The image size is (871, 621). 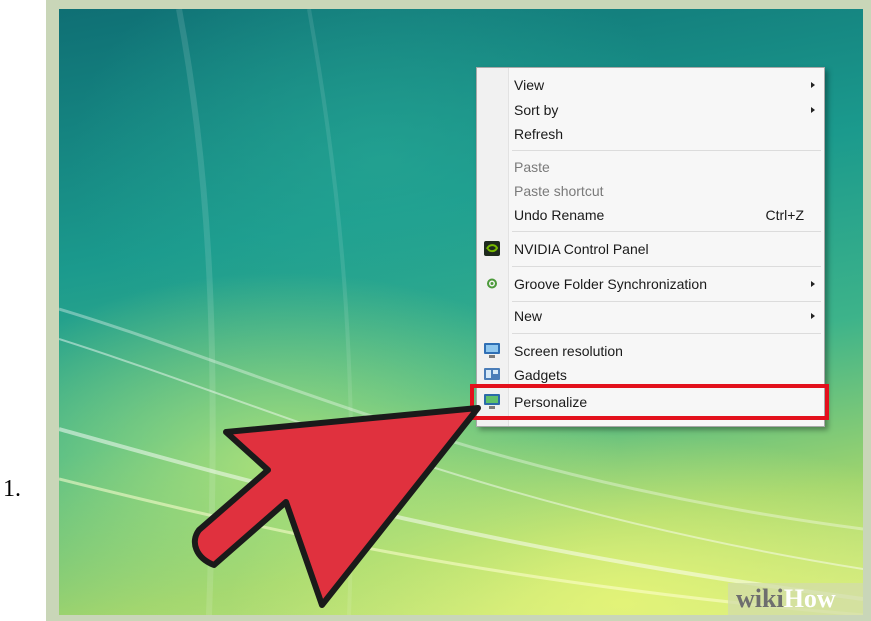 What do you see at coordinates (809, 598) in the screenshot?
I see `watermark-how-text: How` at bounding box center [809, 598].